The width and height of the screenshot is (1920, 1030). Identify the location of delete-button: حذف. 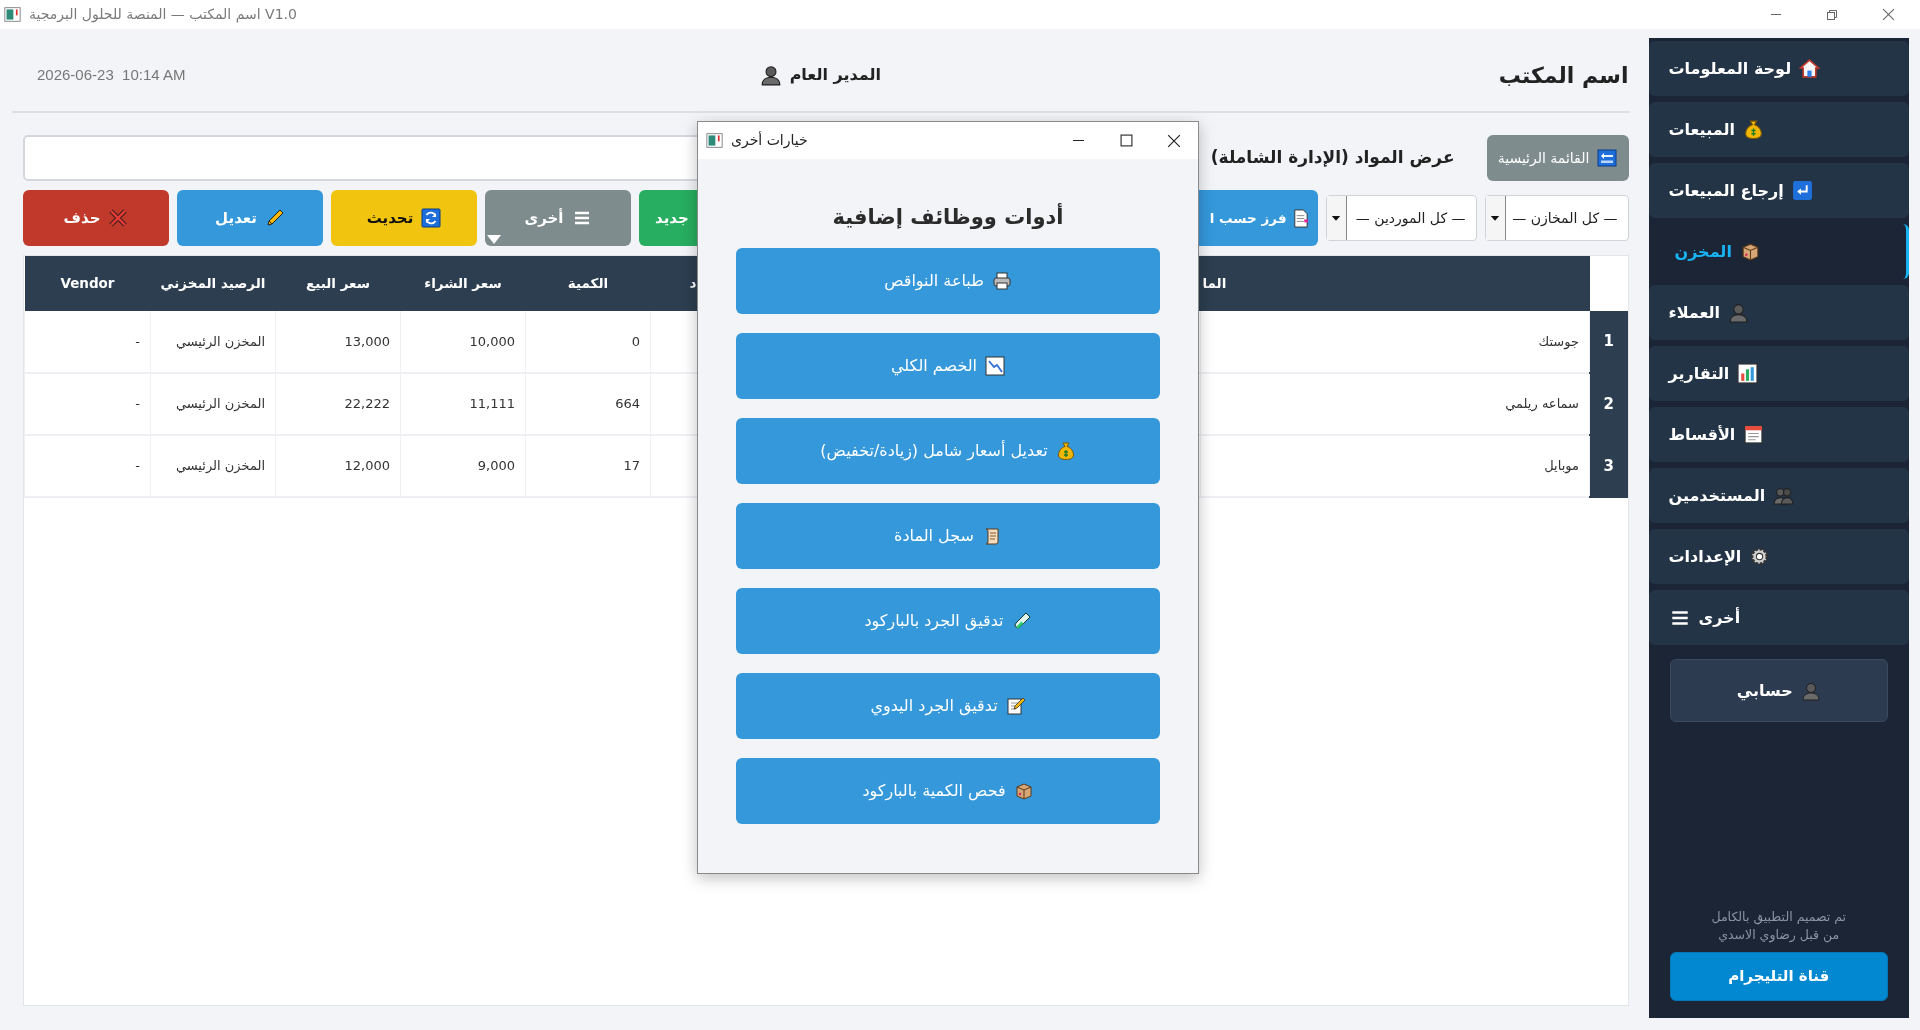
(96, 218).